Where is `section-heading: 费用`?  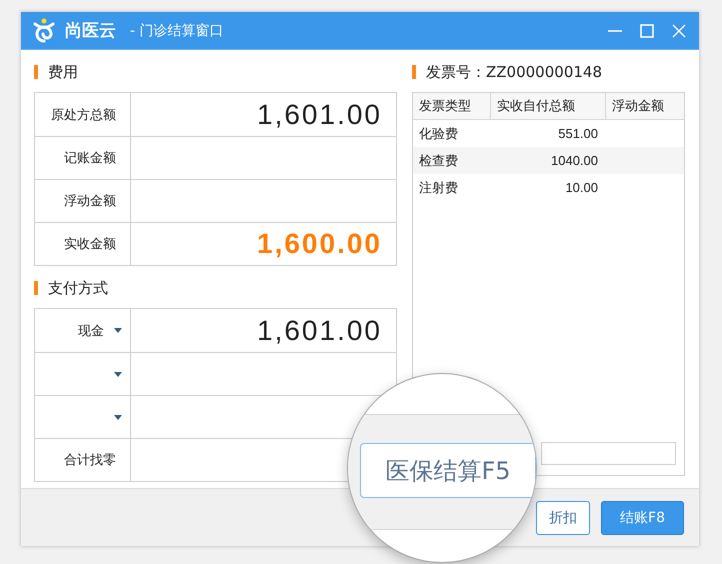 section-heading: 费用 is located at coordinates (63, 72).